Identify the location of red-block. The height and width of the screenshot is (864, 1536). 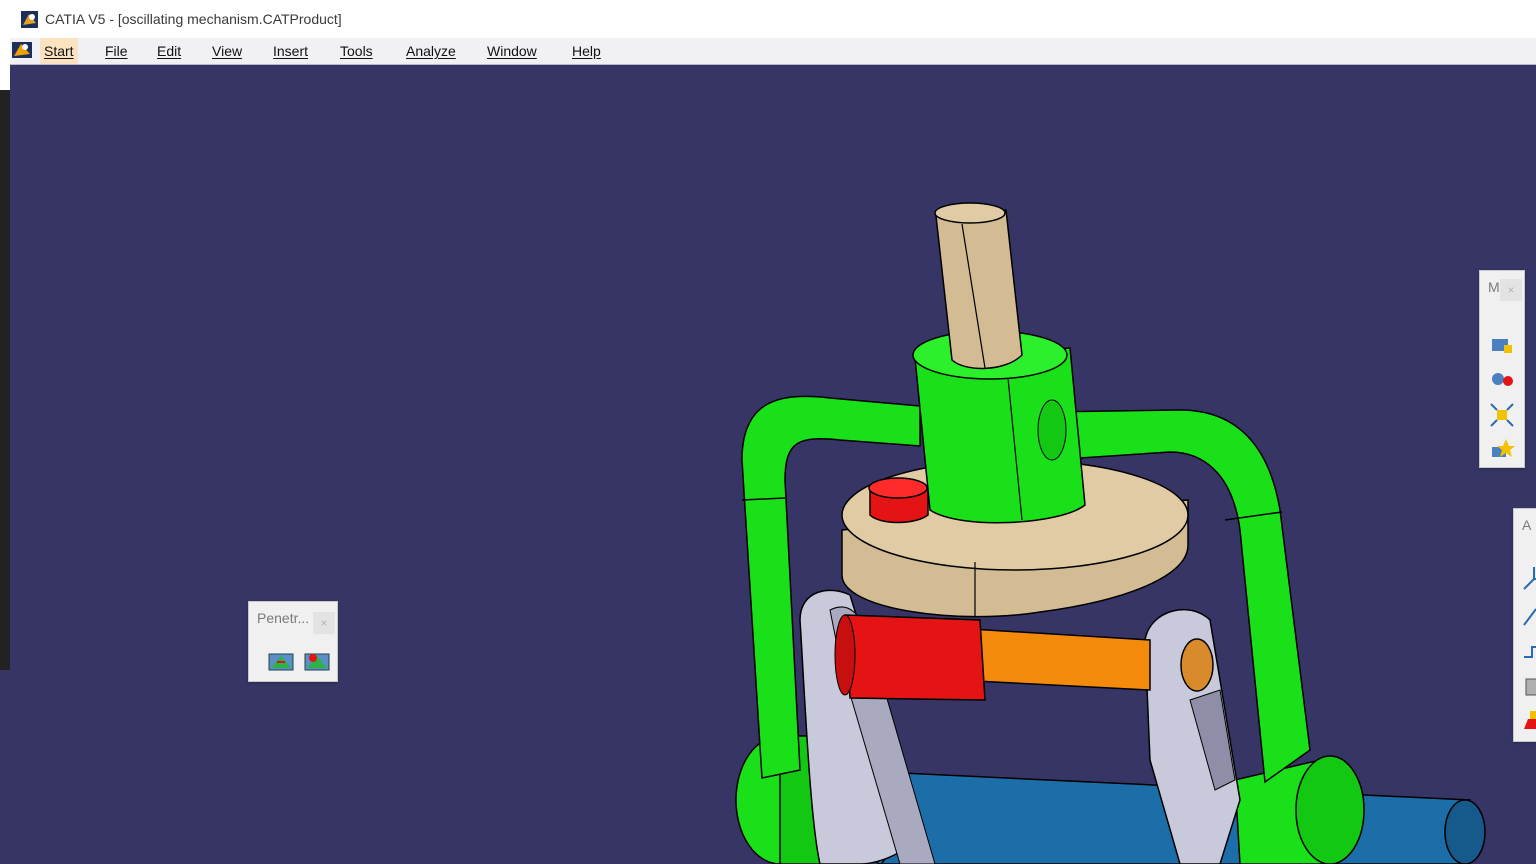
(910, 657).